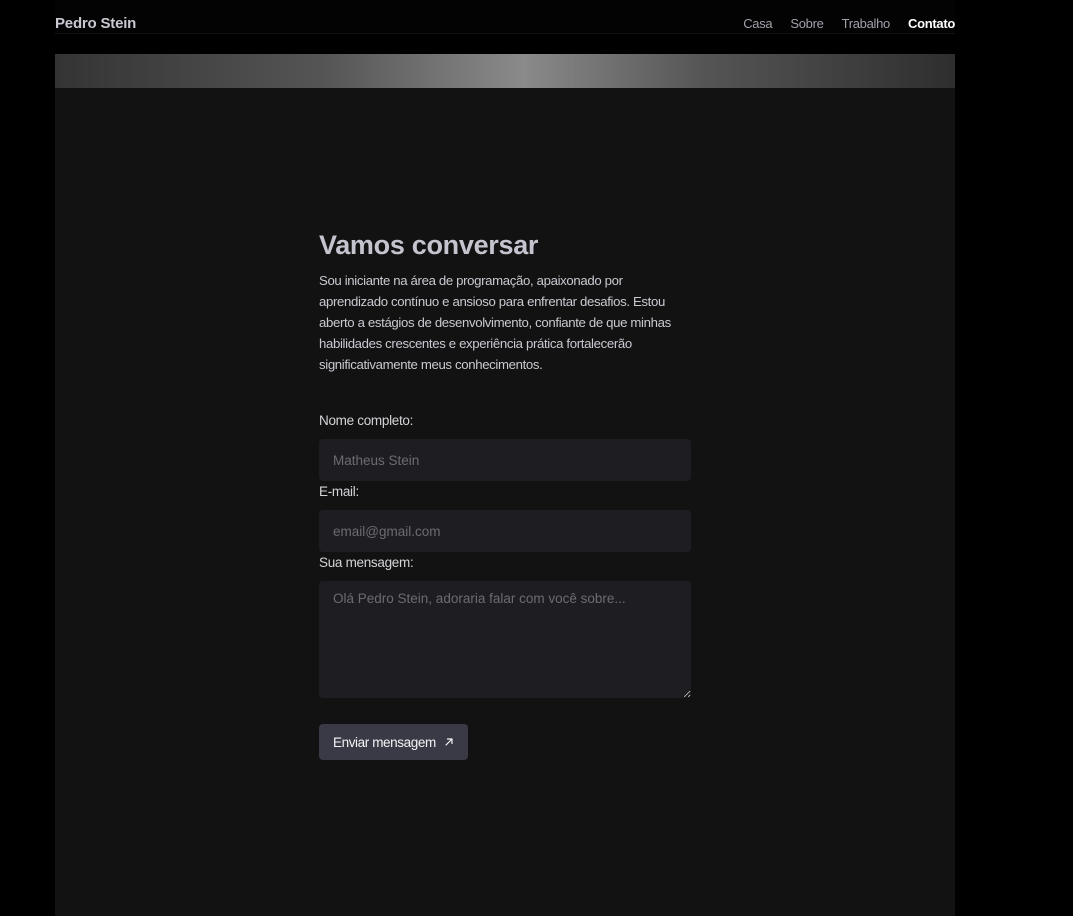 The image size is (1073, 916). I want to click on name-input, so click(505, 460).